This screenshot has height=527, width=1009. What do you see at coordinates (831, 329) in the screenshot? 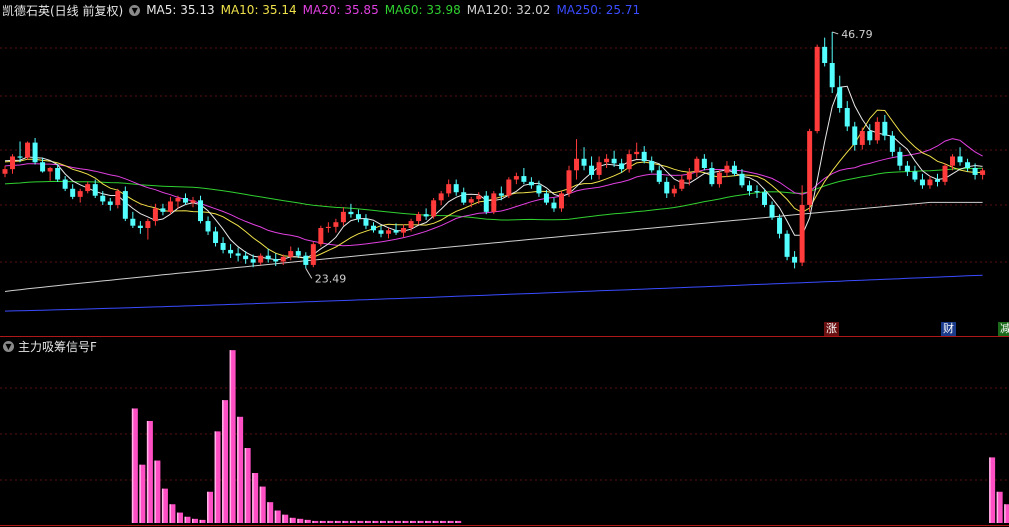
I see `event-tag-rise: 涨` at bounding box center [831, 329].